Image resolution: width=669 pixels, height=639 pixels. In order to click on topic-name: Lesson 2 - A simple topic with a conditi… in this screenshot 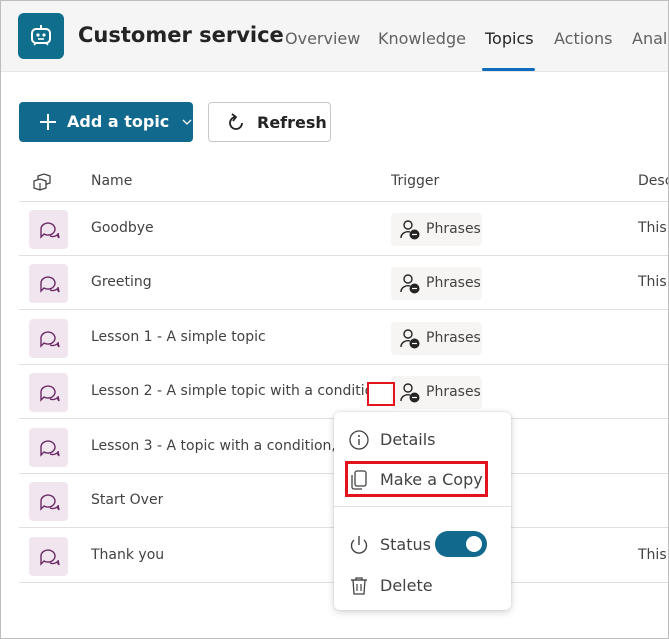, I will do `click(229, 391)`.